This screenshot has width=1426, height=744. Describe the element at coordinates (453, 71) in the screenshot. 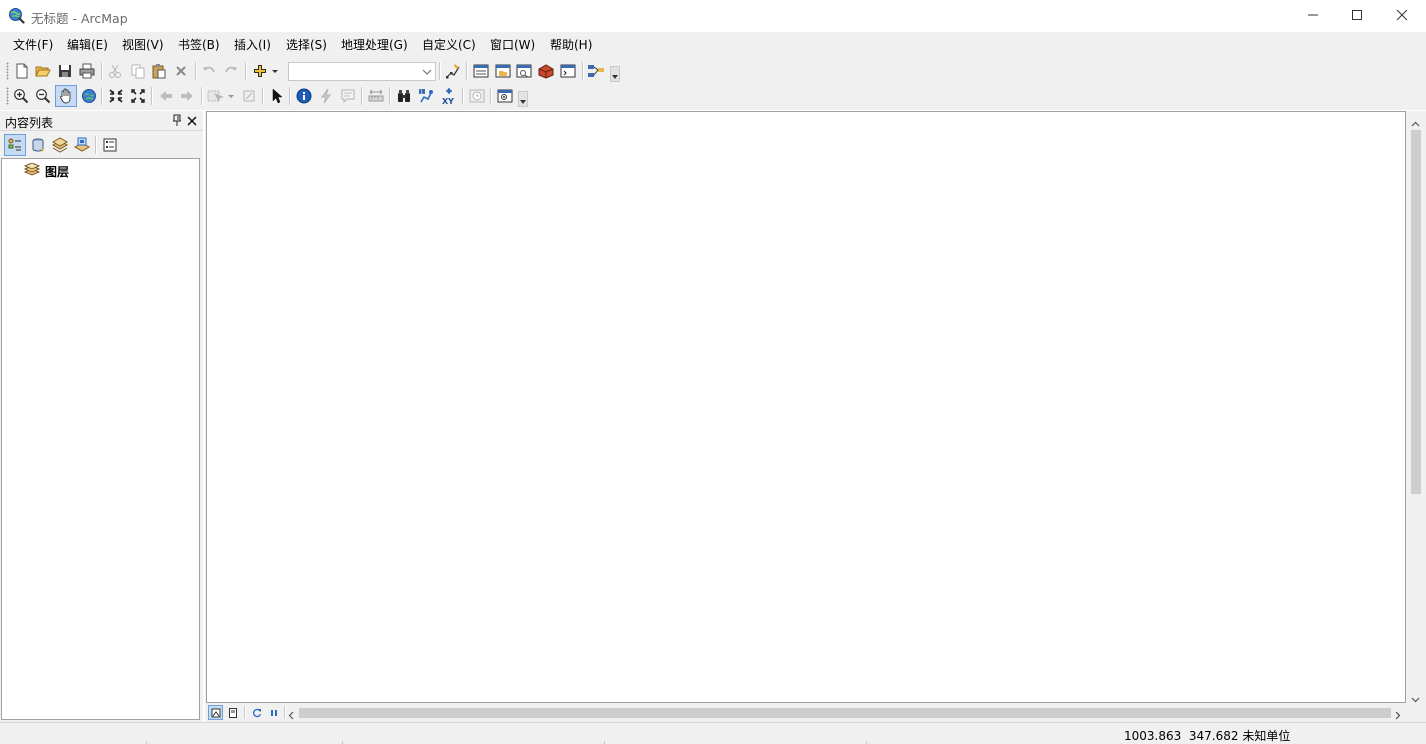

I see `editor-toolbar-button` at that location.